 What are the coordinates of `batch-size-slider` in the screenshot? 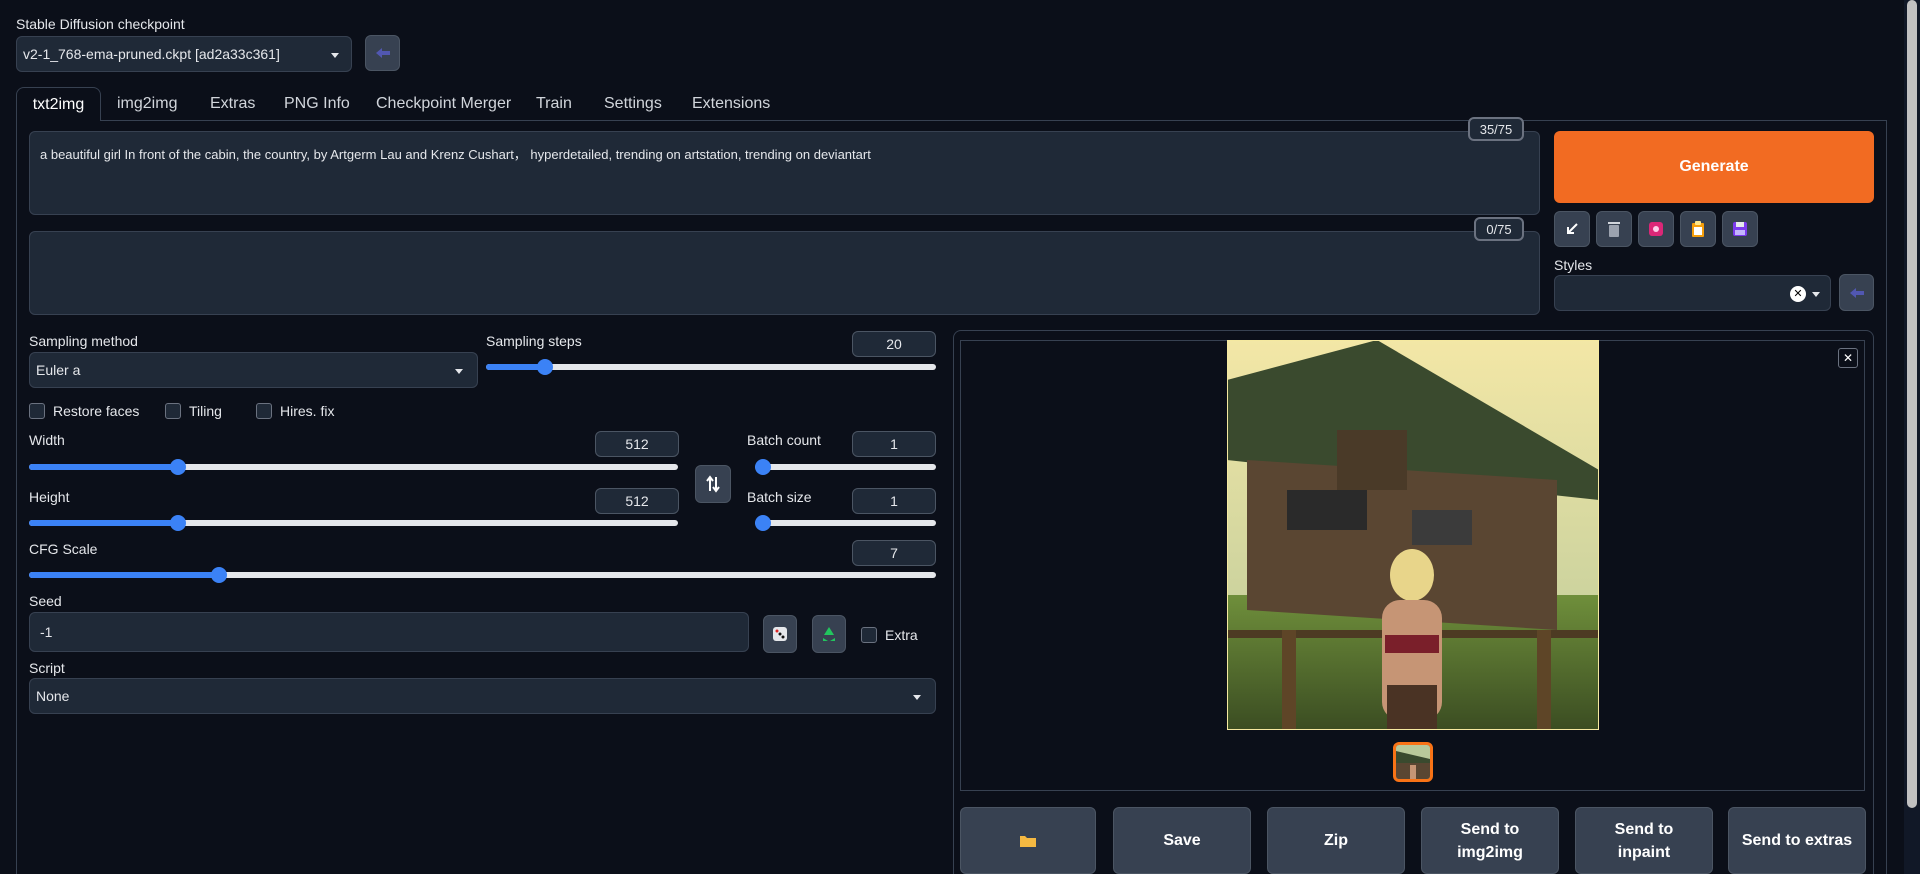 It's located at (845, 523).